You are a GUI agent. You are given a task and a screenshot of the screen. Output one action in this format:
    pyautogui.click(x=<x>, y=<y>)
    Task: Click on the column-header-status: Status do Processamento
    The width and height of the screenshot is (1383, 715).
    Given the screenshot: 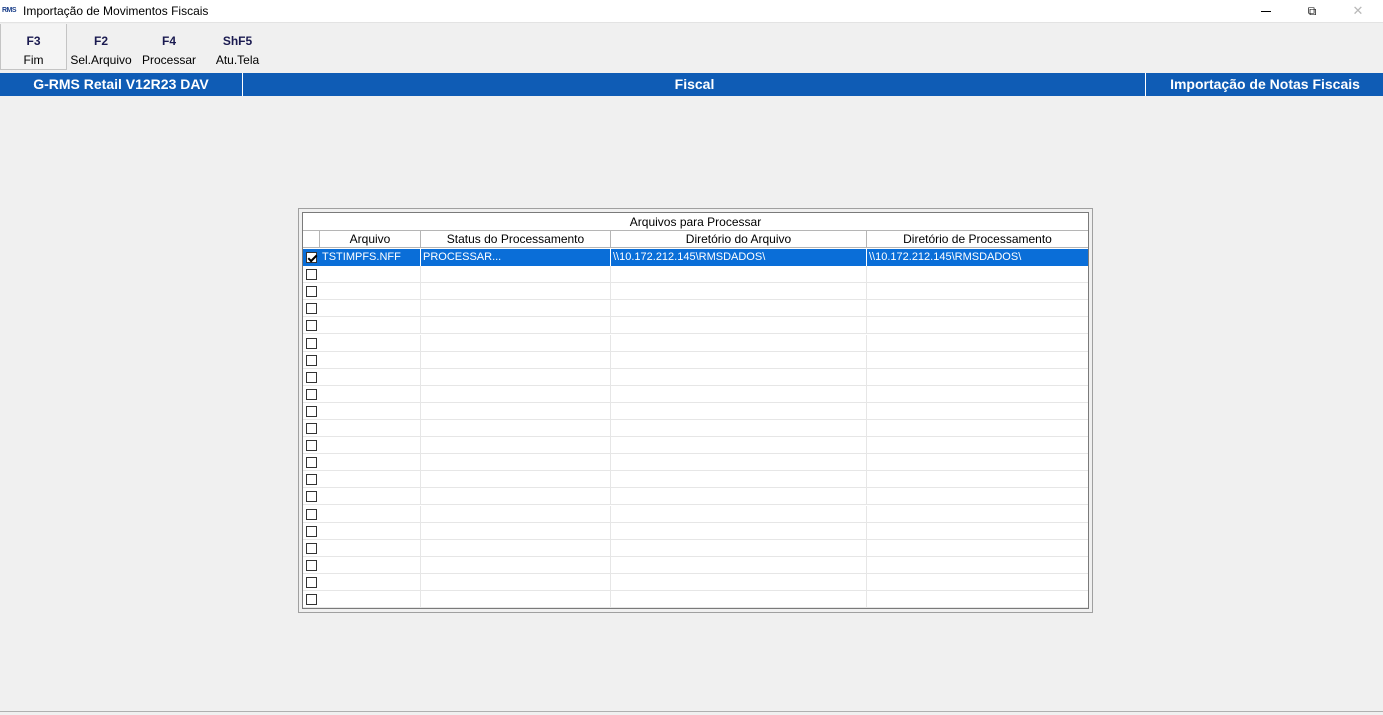 What is the action you would take?
    pyautogui.click(x=516, y=239)
    